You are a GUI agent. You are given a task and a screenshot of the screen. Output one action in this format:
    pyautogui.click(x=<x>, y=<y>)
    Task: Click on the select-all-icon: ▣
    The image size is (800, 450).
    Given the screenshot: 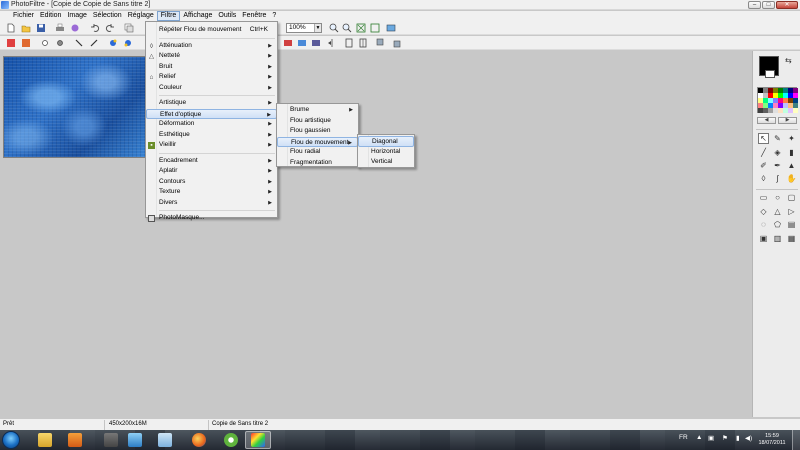 What is the action you would take?
    pyautogui.click(x=763, y=238)
    